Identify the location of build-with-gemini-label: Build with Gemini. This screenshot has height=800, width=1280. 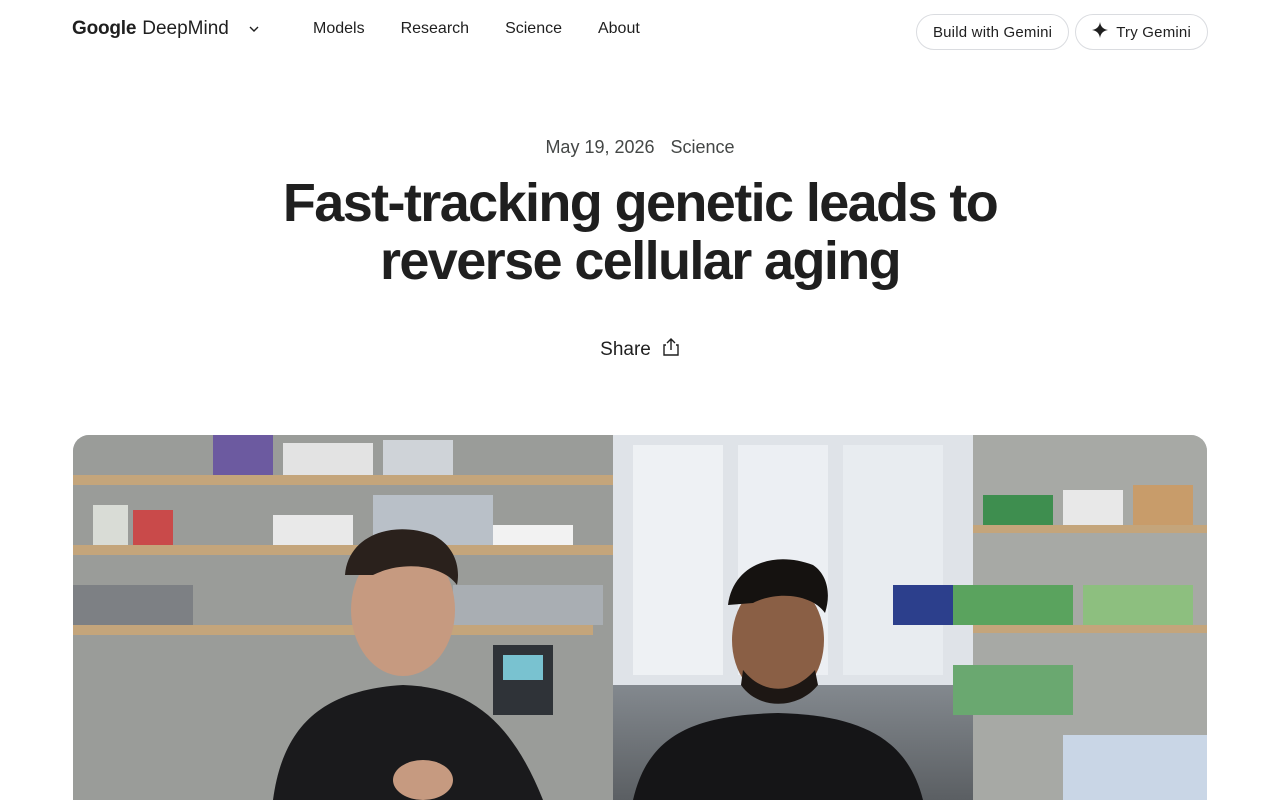
(992, 32).